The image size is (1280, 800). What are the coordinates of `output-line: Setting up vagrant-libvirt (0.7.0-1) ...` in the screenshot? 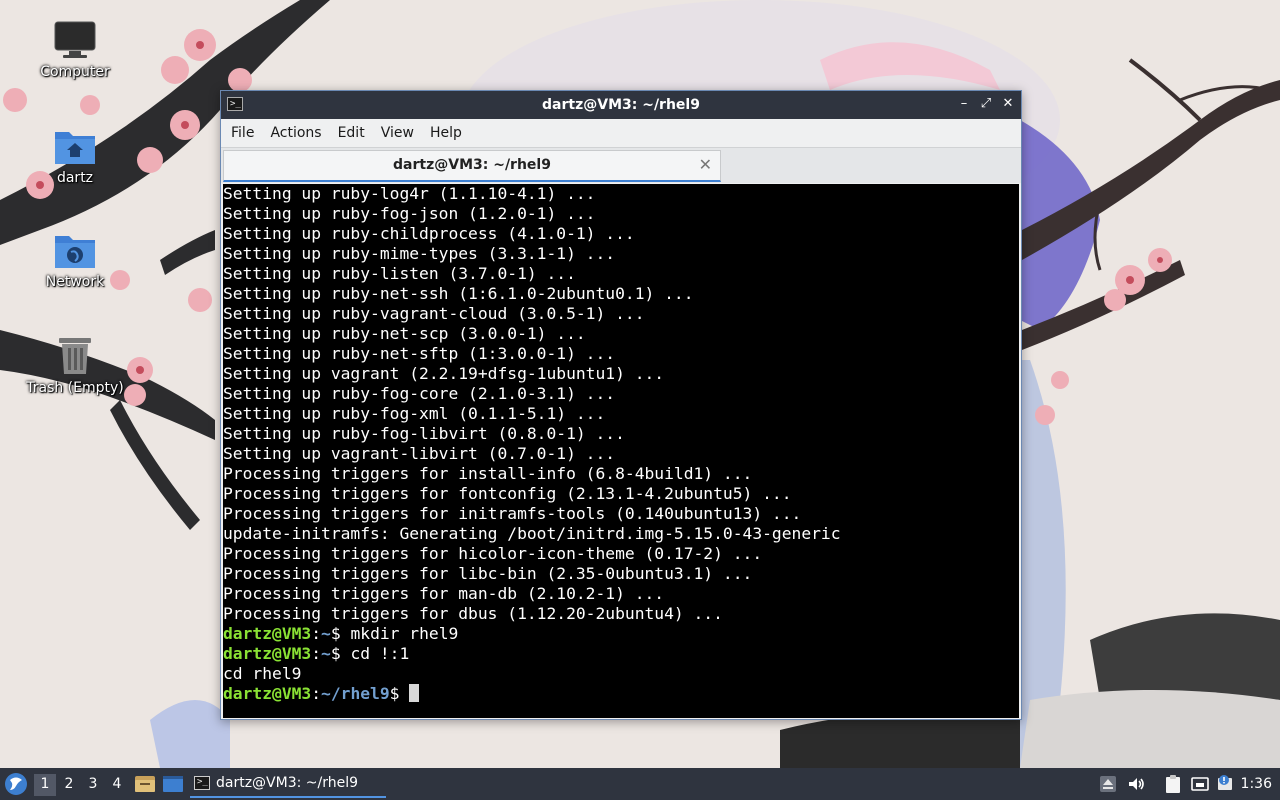 It's located at (419, 453).